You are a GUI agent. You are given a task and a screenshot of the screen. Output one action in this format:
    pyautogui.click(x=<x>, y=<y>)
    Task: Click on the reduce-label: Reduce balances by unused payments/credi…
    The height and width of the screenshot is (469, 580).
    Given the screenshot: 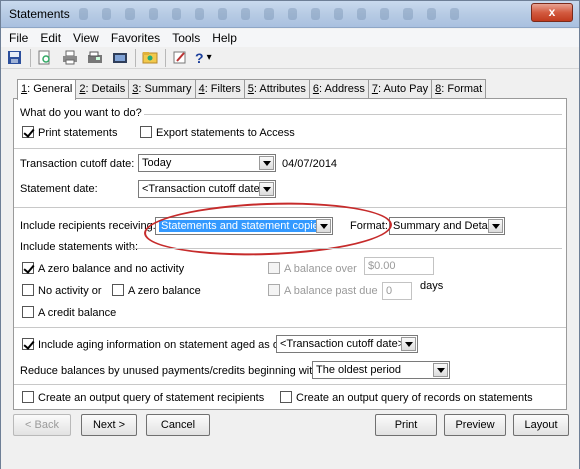 What is the action you would take?
    pyautogui.click(x=171, y=371)
    